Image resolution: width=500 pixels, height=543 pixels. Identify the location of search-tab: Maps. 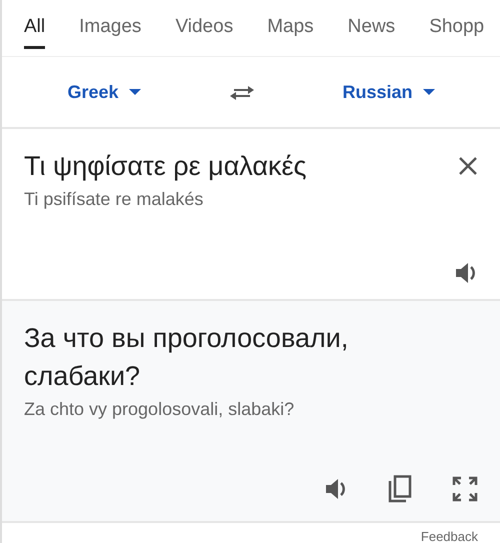
(290, 24).